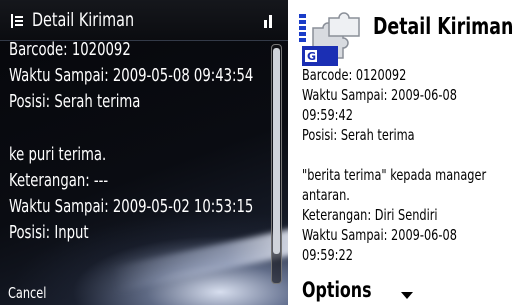 The width and height of the screenshot is (519, 305). I want to click on detail-line: Posisi: Input, so click(49, 233).